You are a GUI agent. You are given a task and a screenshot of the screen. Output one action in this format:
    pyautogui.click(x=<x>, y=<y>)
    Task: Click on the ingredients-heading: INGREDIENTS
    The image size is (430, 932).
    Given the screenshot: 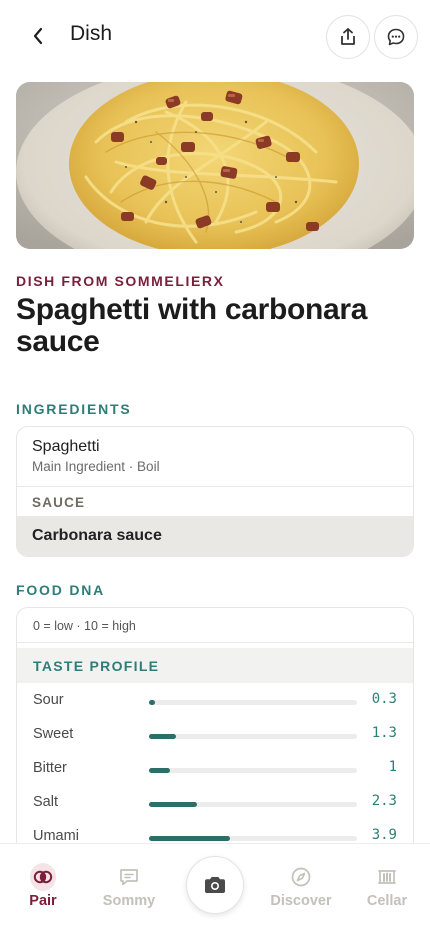 What is the action you would take?
    pyautogui.click(x=74, y=409)
    